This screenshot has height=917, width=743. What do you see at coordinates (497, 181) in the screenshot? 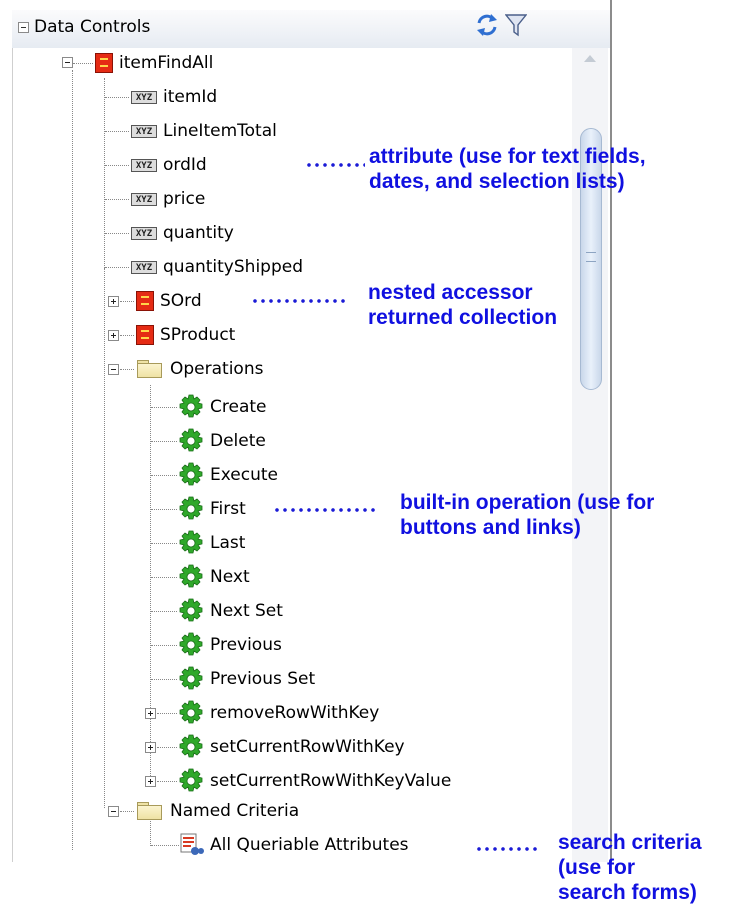
I see `annotation-line: dates, and selection lists)` at bounding box center [497, 181].